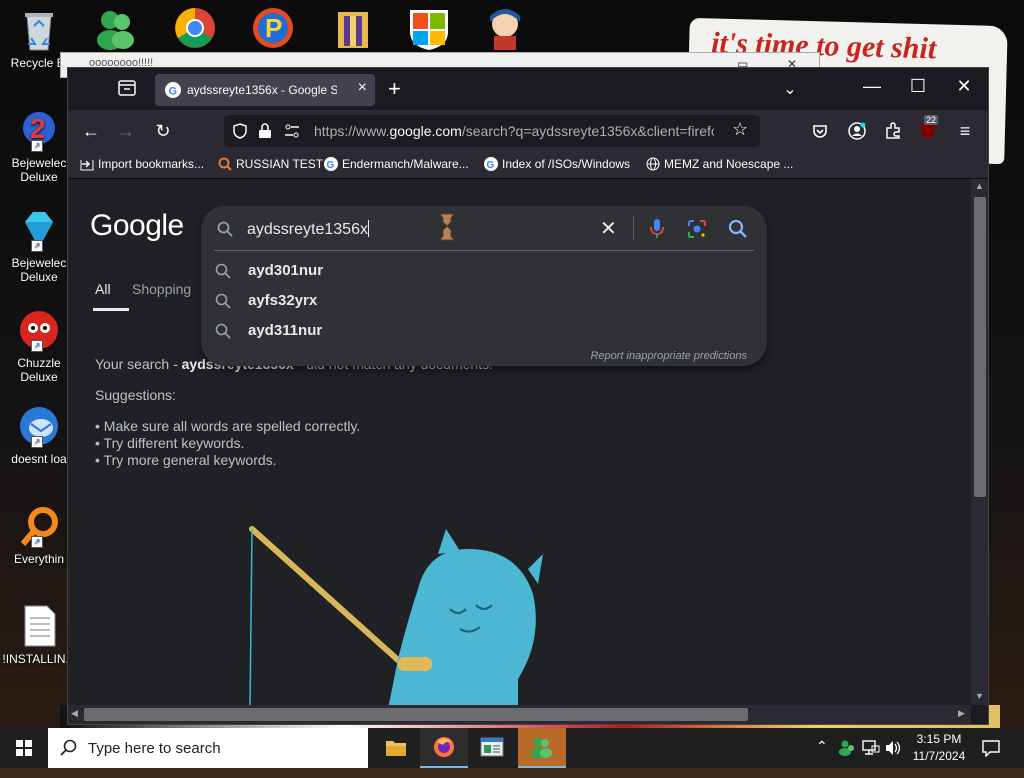 The height and width of the screenshot is (778, 1024). Describe the element at coordinates (111, 309) in the screenshot. I see `active-tab-indicator` at that location.